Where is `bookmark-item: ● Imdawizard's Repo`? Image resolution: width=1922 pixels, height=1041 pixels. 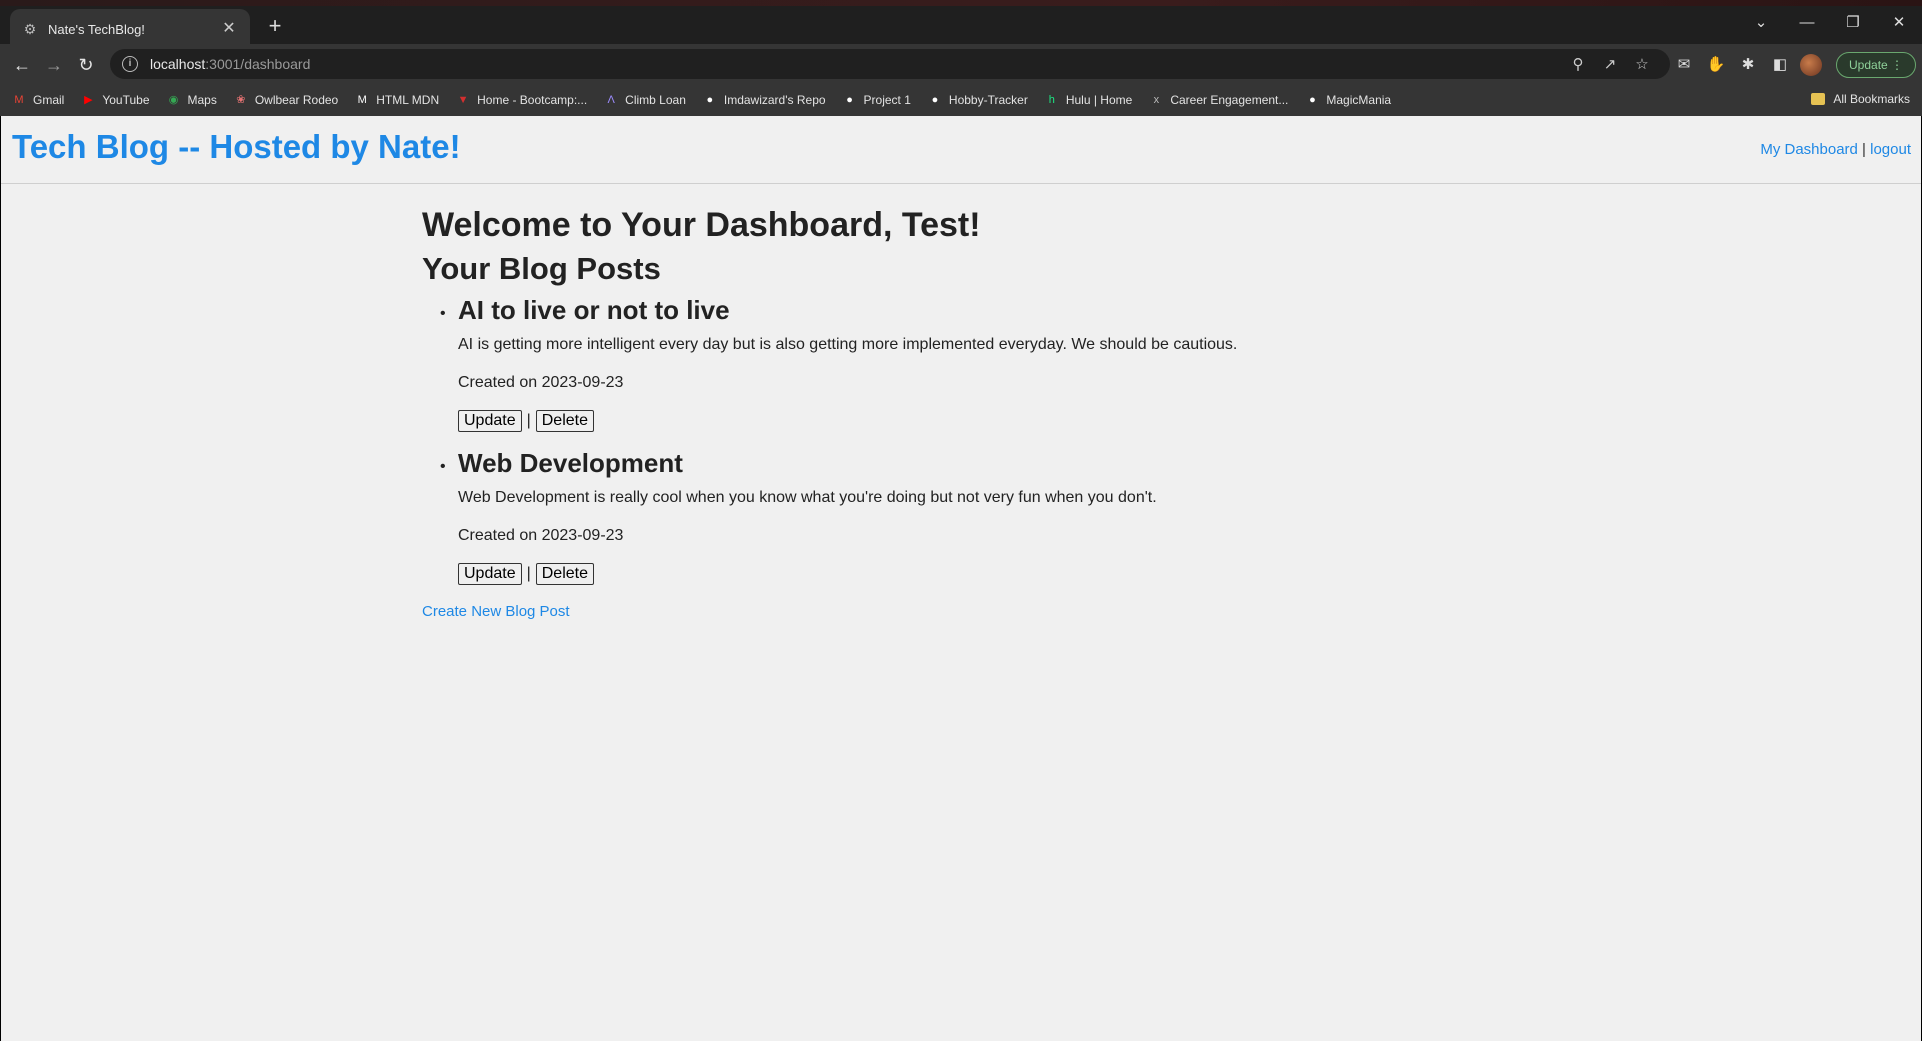
bookmark-item: ● Imdawizard's Repo is located at coordinates (764, 100).